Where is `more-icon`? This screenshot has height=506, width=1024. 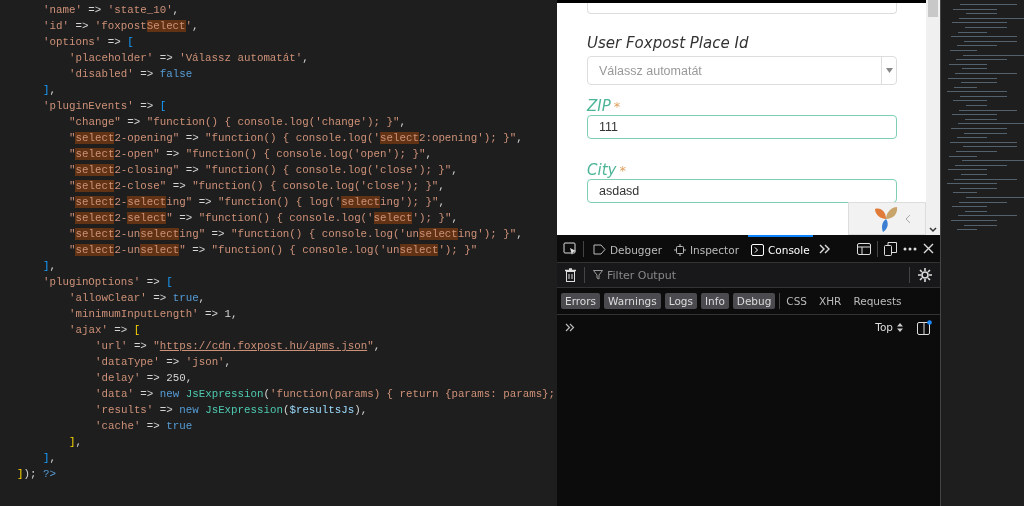 more-icon is located at coordinates (910, 248).